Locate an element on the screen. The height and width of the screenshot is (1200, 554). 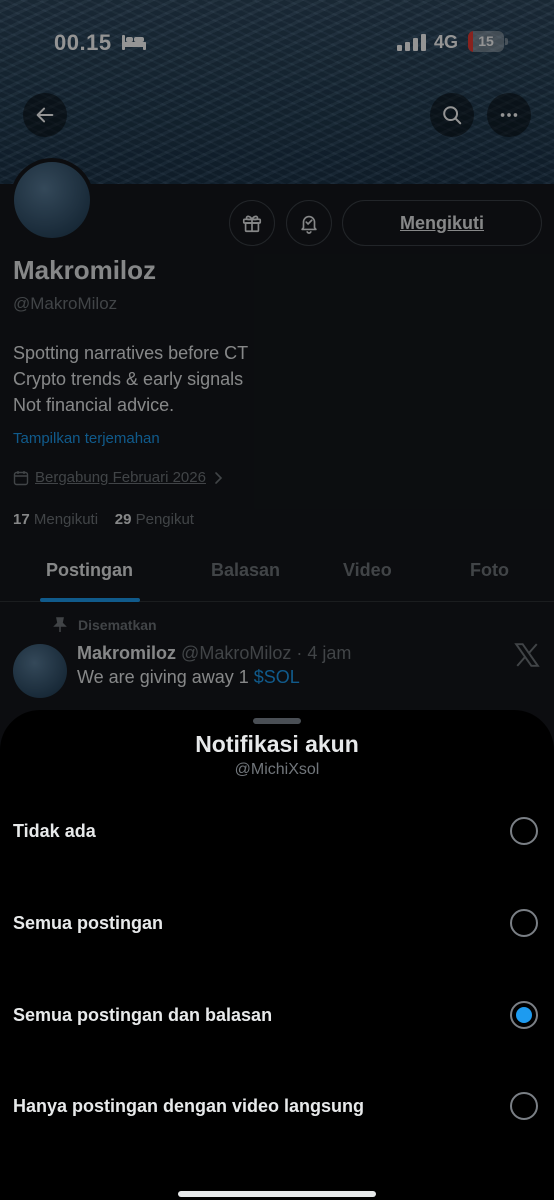
option-all-posts: Semua postingan is located at coordinates (277, 923).